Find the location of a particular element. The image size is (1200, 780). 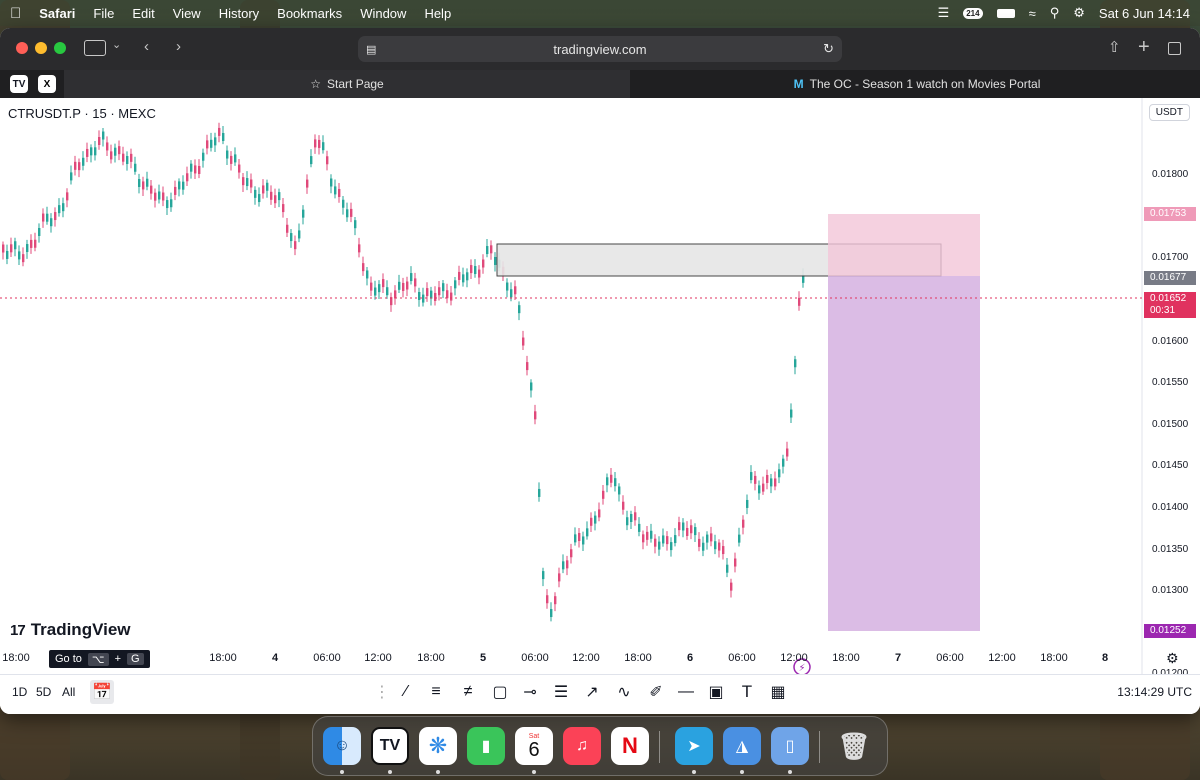

macos-dock: ☺ TV ❋ ▮ Sat 6 ♫ N ➤ ◮ ▯ 🗑 is located at coordinates (600, 746).